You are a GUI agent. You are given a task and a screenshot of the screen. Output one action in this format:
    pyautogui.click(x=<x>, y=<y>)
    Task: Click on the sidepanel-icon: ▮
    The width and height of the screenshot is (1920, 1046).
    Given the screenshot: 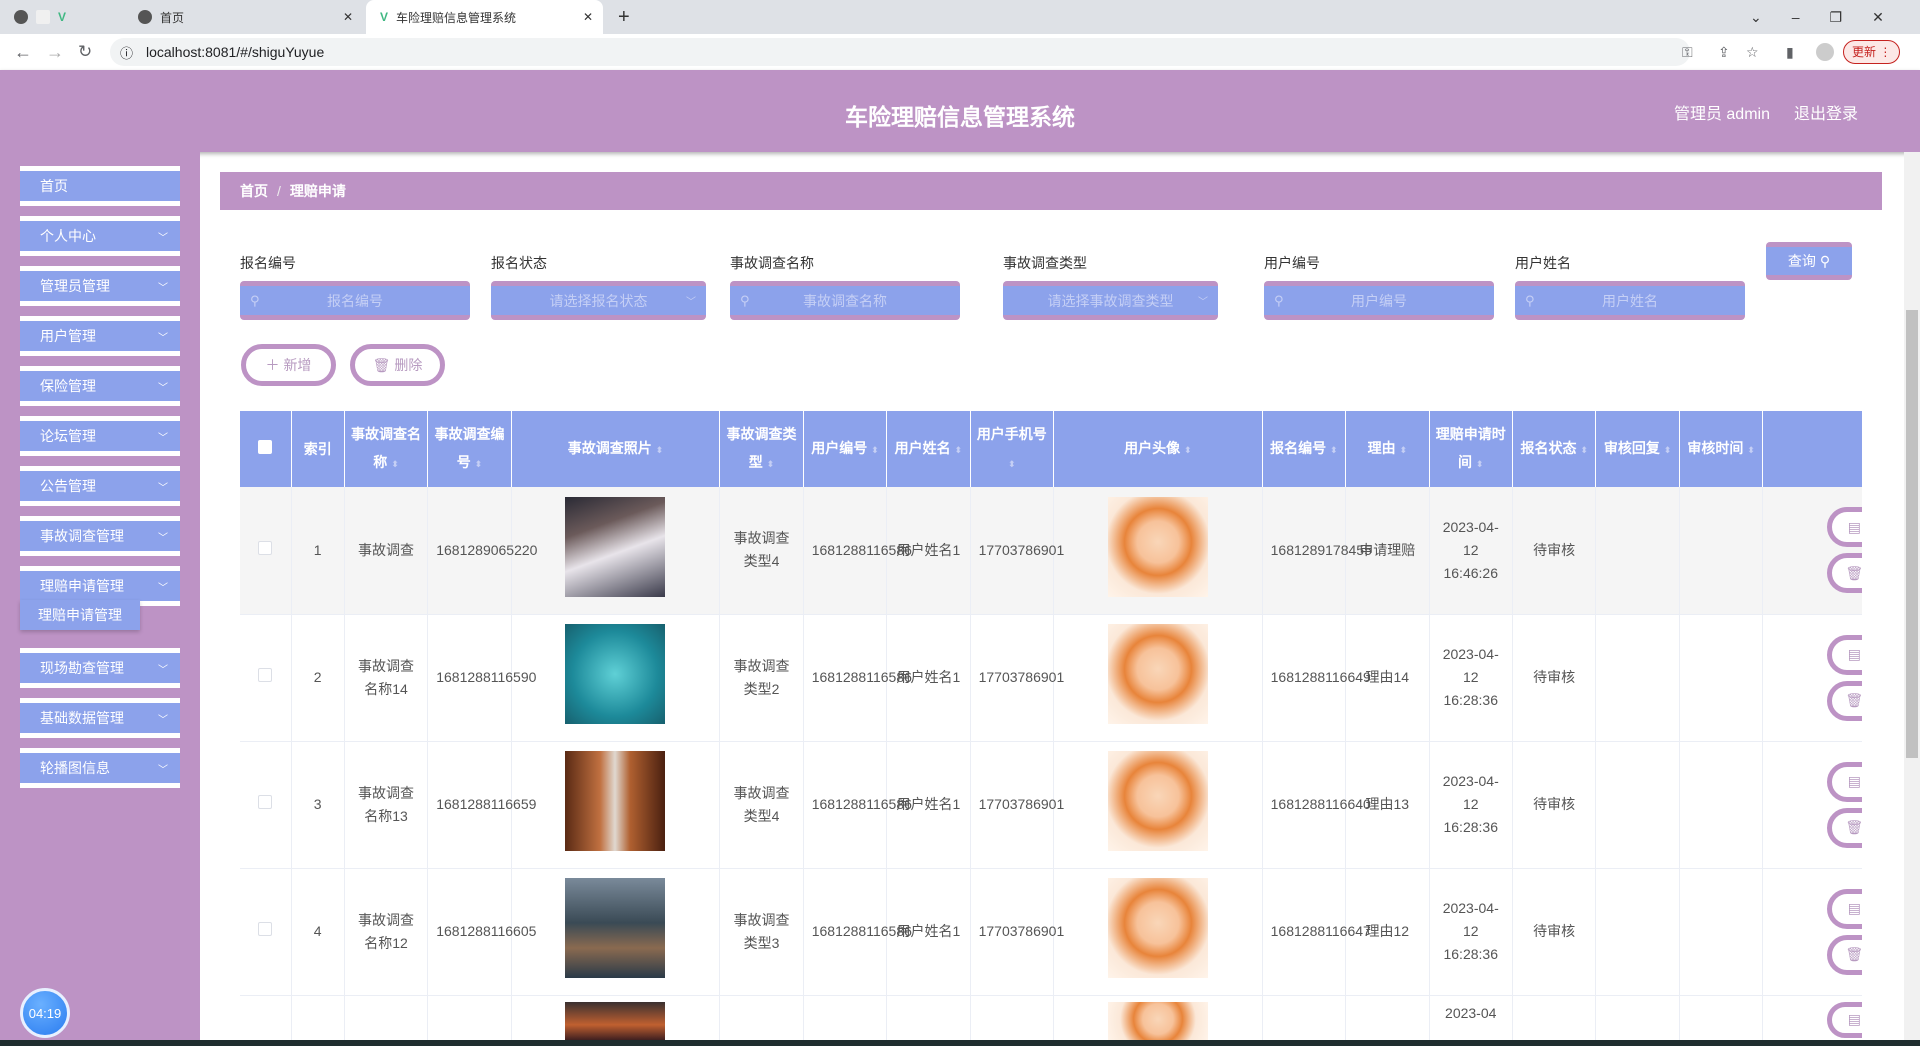 What is the action you would take?
    pyautogui.click(x=1790, y=52)
    